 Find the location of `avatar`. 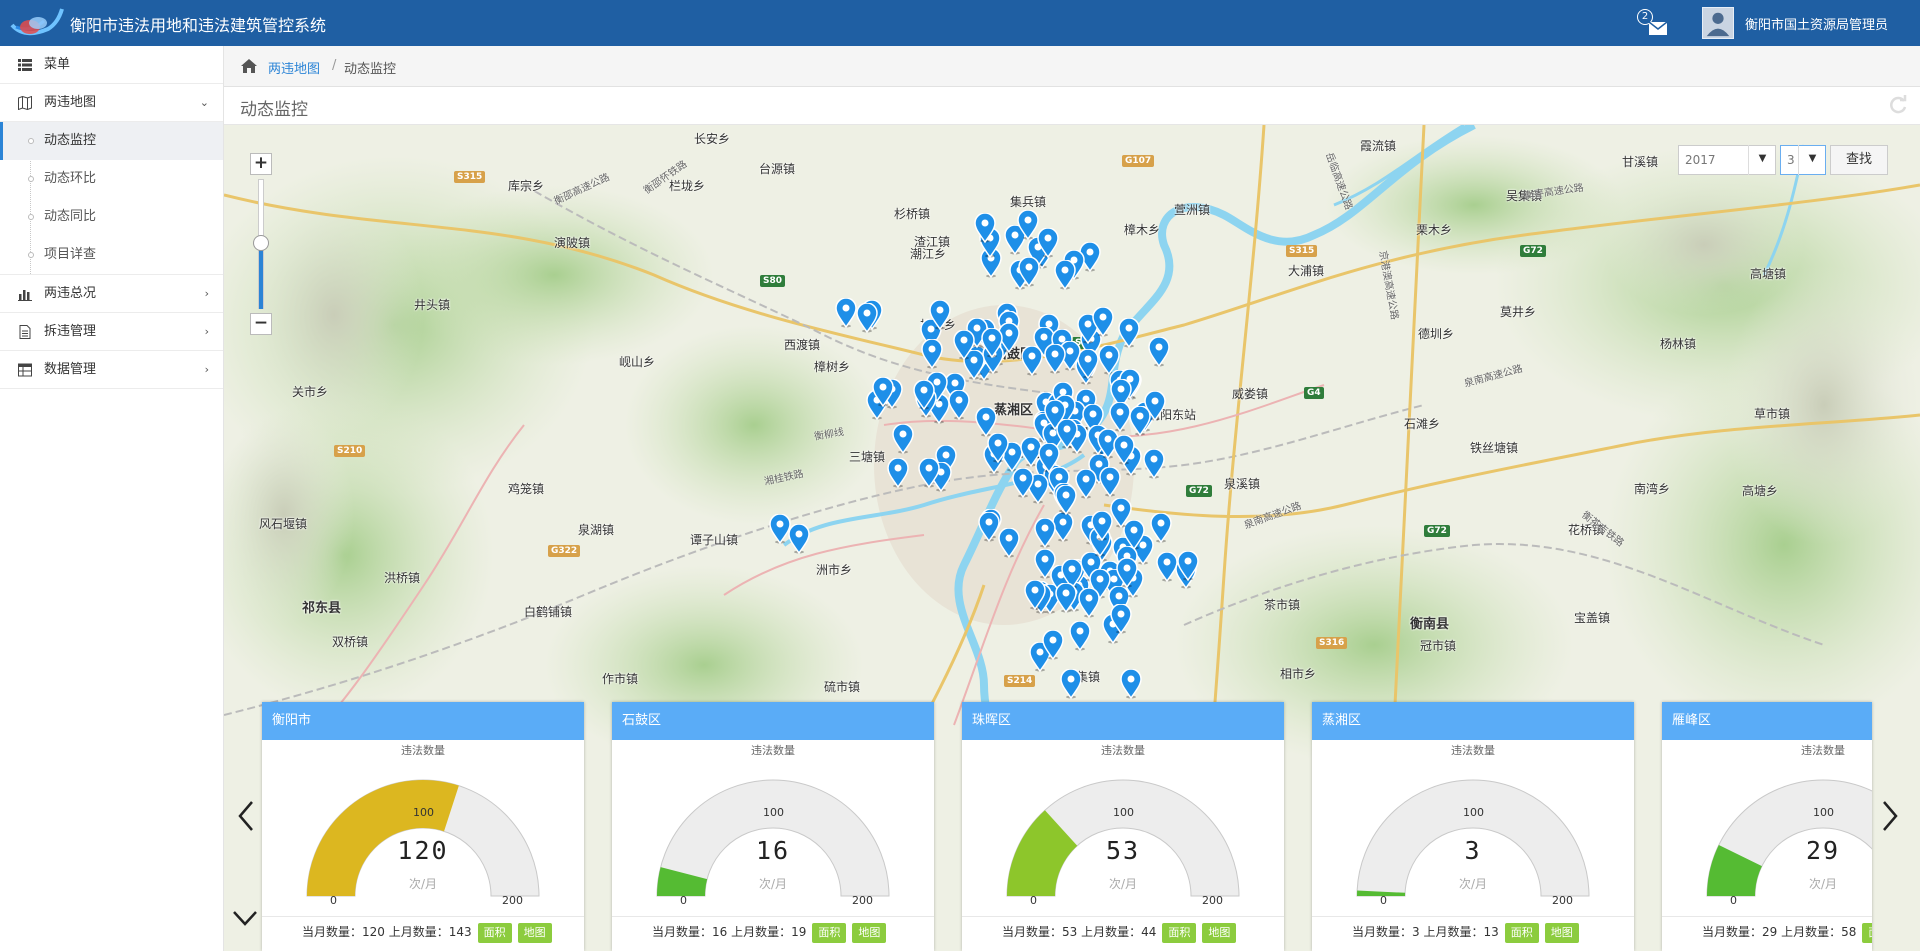

avatar is located at coordinates (1718, 23).